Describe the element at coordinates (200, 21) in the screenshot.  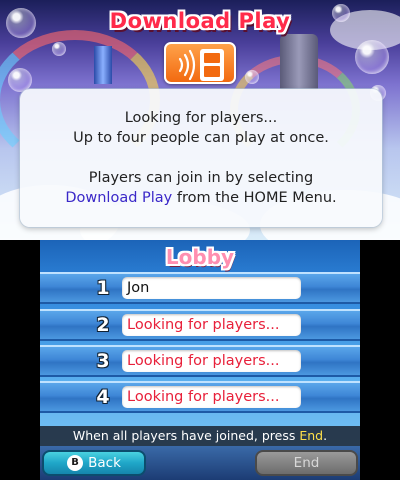
I see `title-banner: Download Play` at that location.